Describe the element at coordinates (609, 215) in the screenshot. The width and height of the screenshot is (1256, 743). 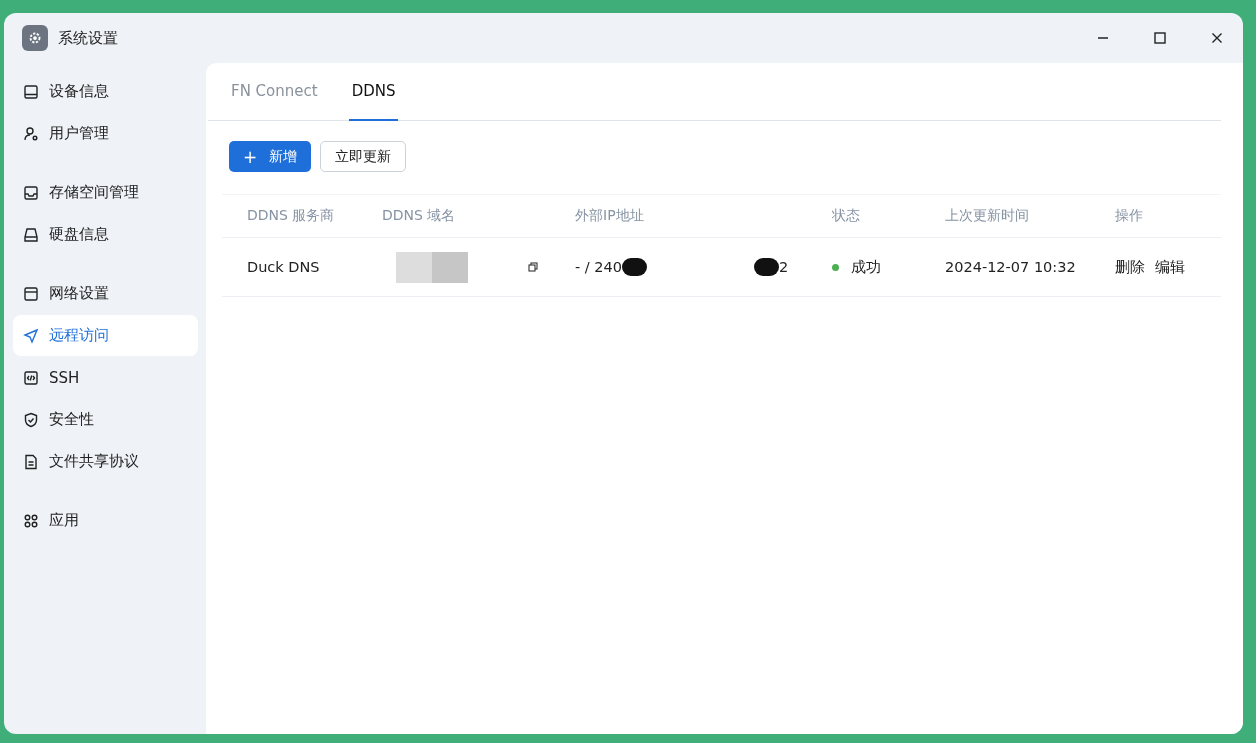
I see `column-header: 外部IP地址` at that location.